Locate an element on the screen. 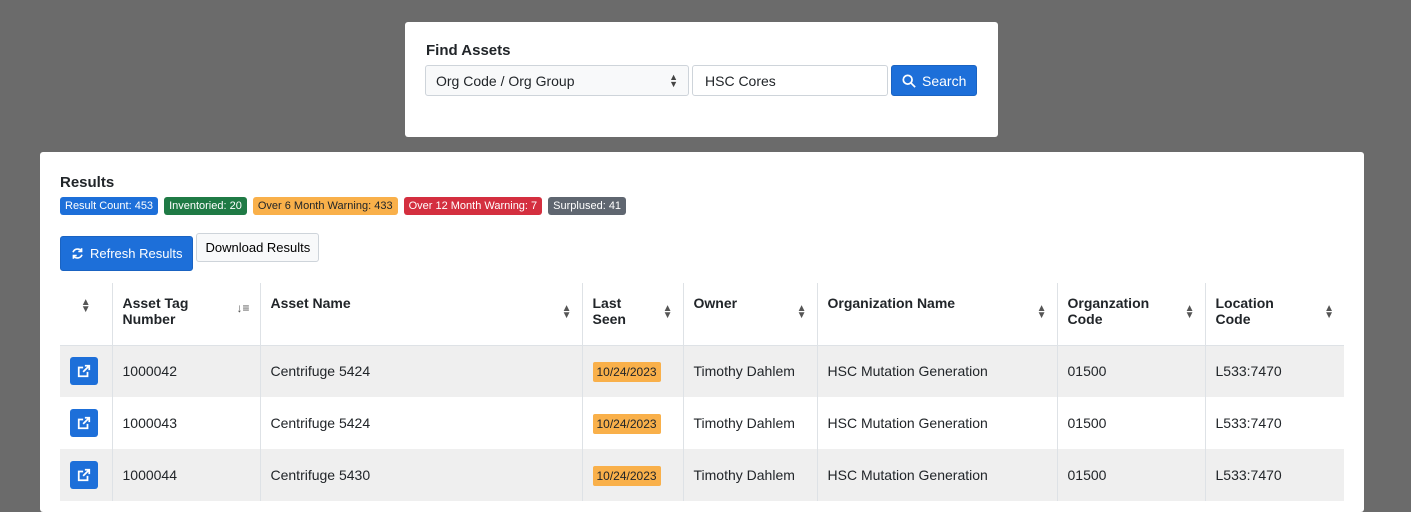 The height and width of the screenshot is (512, 1411). owner-header: Owner is located at coordinates (715, 303).